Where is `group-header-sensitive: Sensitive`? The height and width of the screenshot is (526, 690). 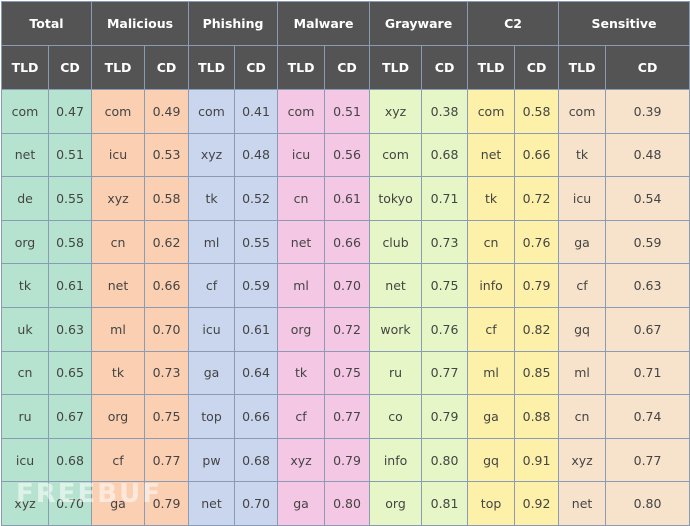
group-header-sensitive: Sensitive is located at coordinates (624, 23).